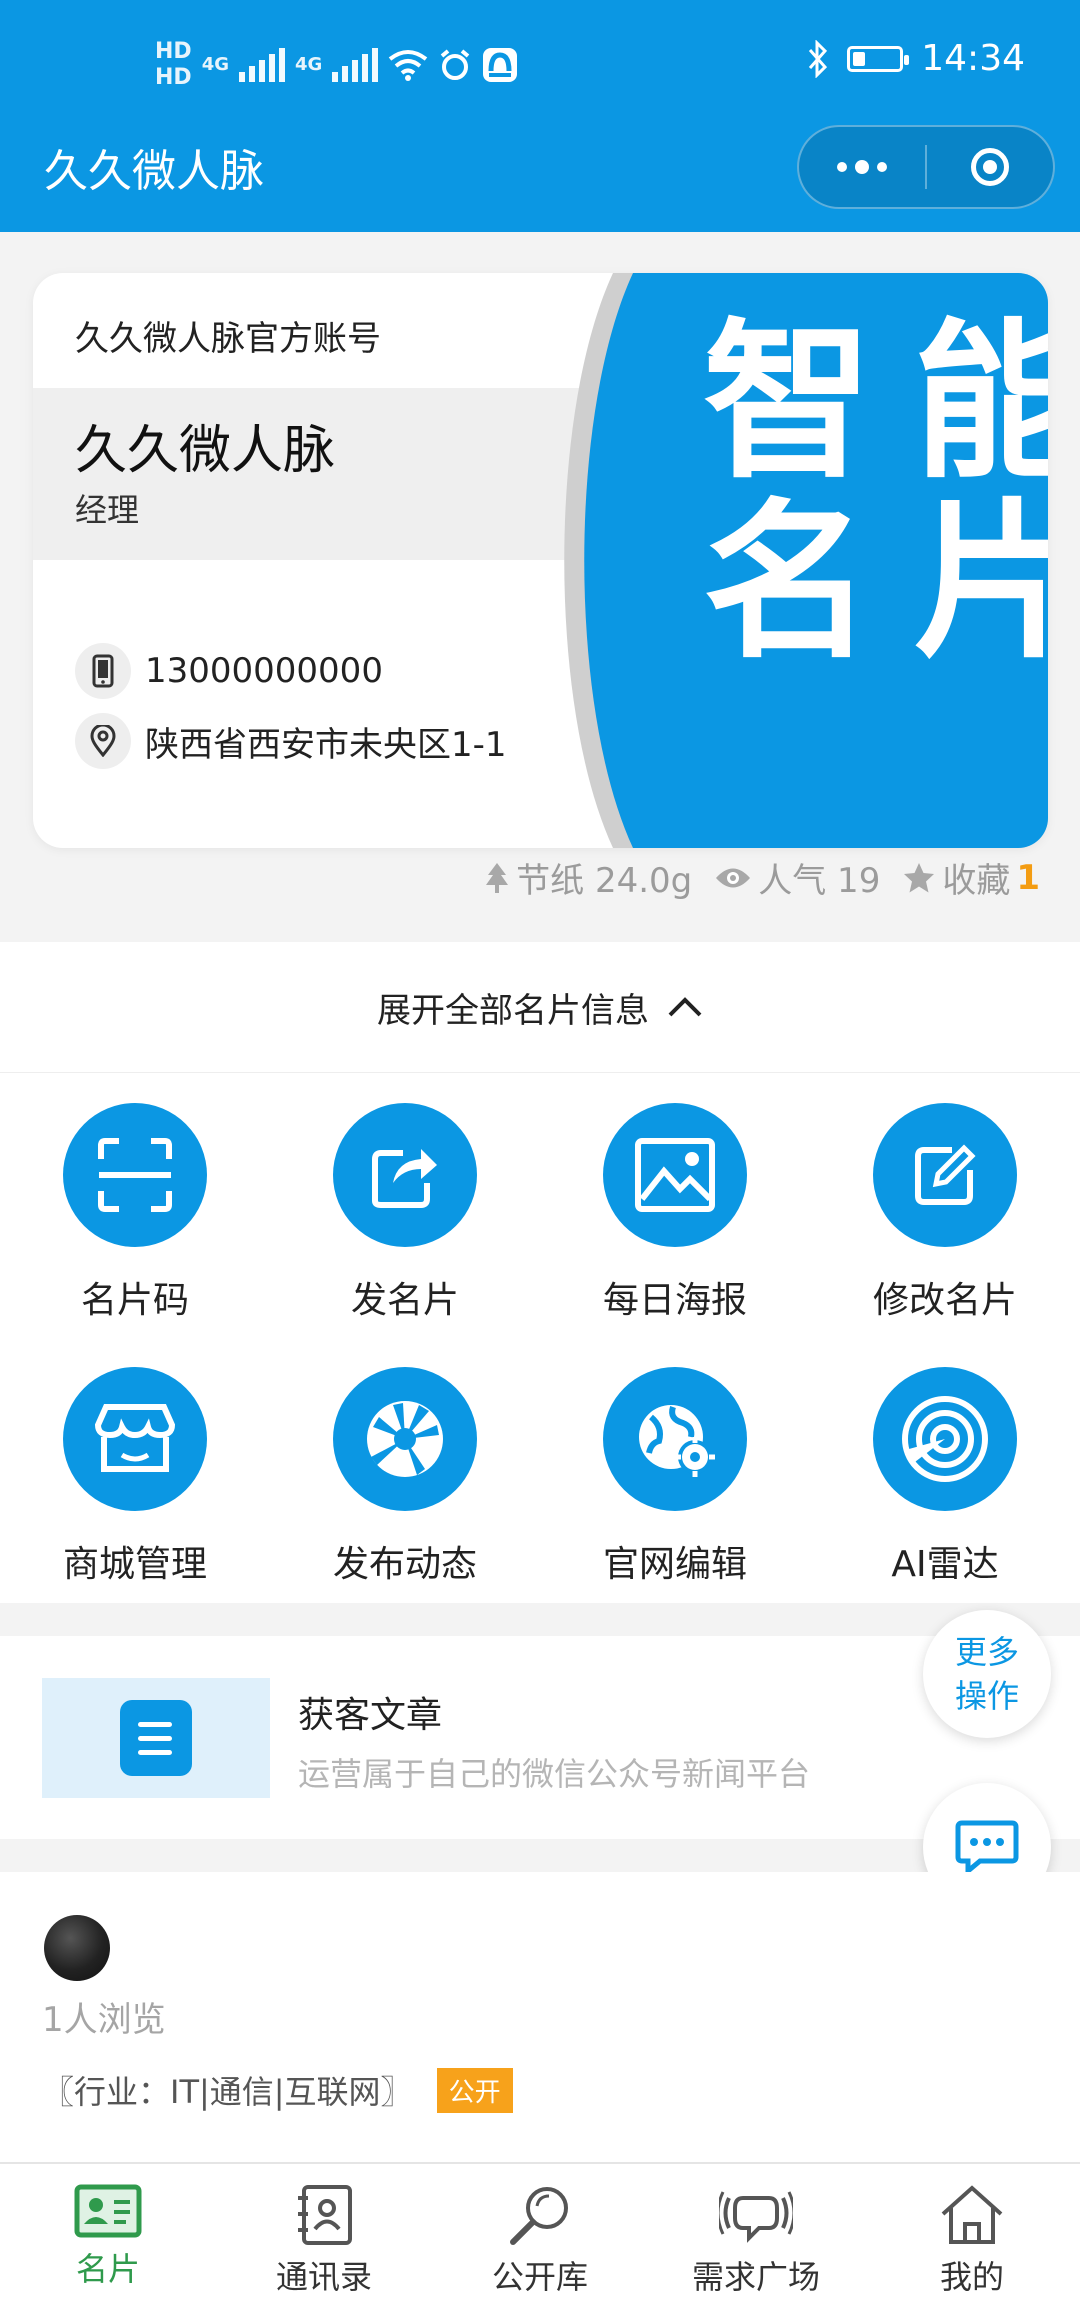 This screenshot has height=2312, width=1080. What do you see at coordinates (134, 1564) in the screenshot?
I see `grid-label: 商城管理` at bounding box center [134, 1564].